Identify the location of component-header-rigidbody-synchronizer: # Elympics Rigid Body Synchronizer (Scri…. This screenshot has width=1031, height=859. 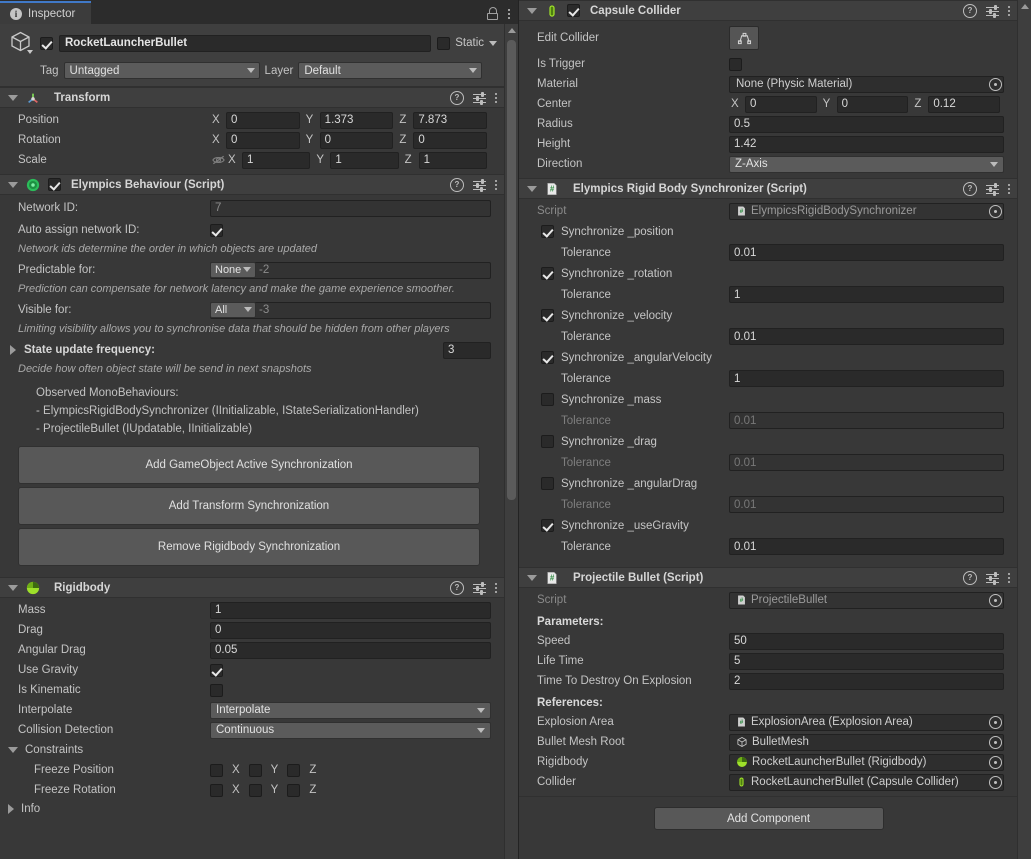
(768, 188).